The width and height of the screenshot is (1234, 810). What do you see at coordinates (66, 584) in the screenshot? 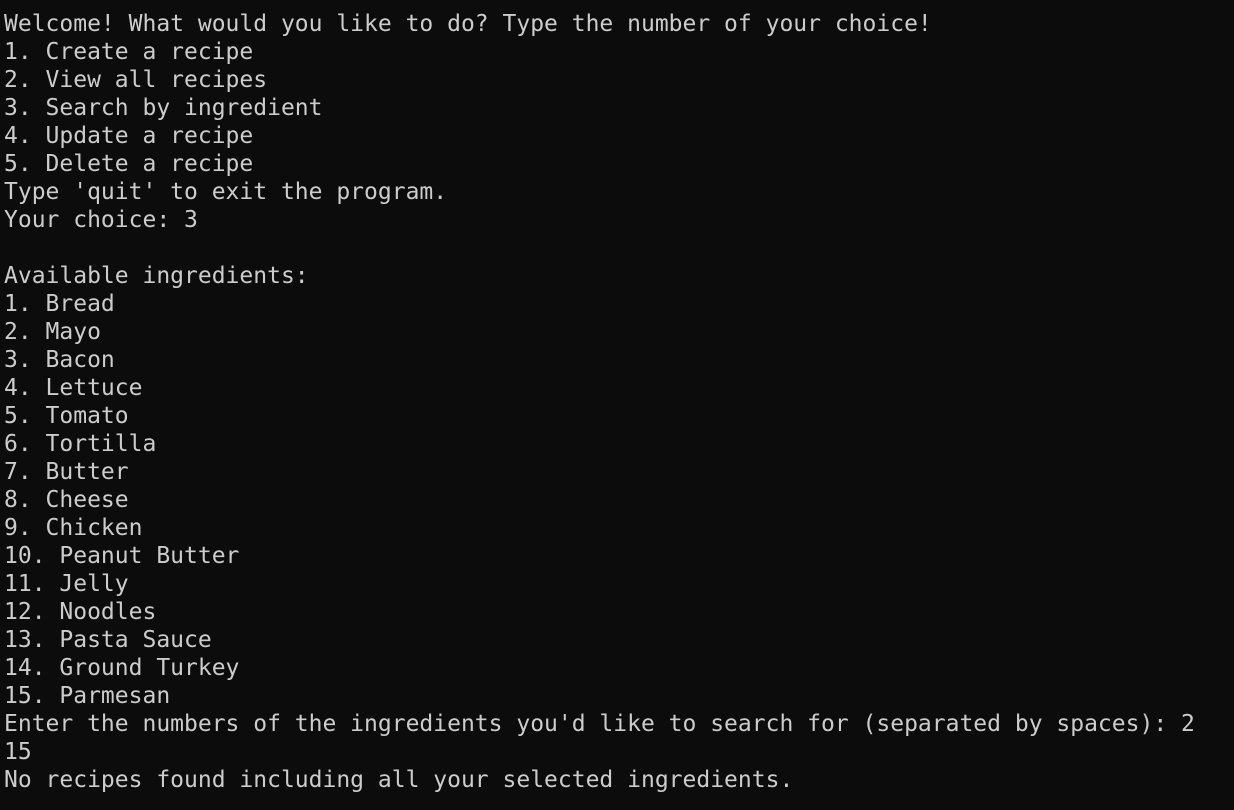
I see `ingredient-item: 11. Jelly` at bounding box center [66, 584].